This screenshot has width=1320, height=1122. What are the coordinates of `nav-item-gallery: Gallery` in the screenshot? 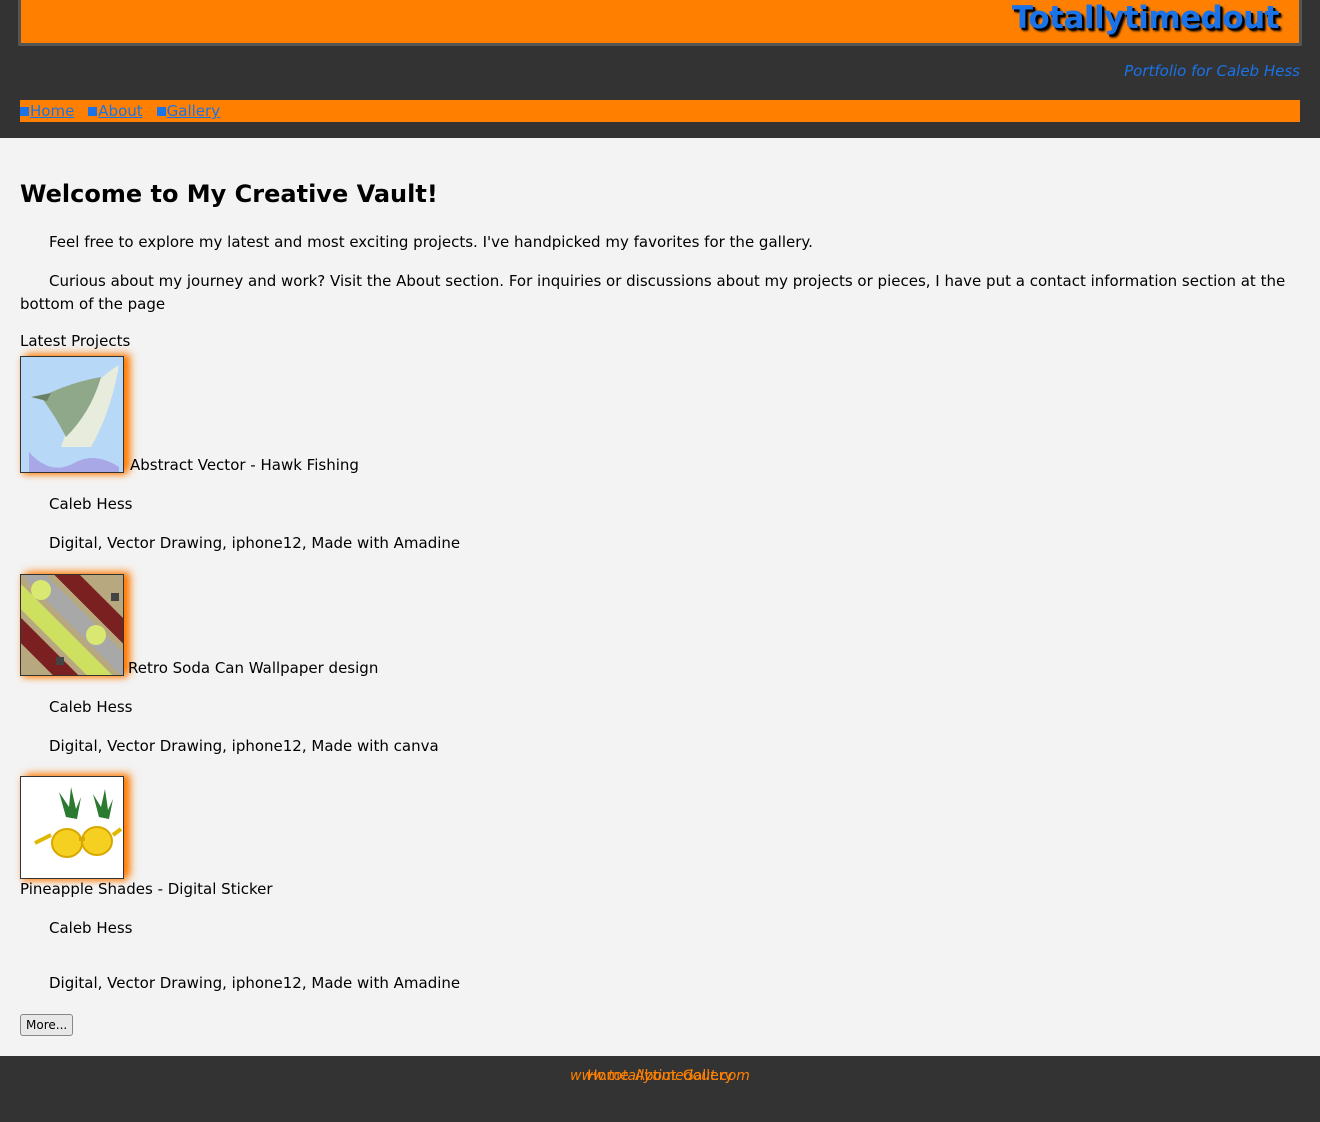 It's located at (188, 111).